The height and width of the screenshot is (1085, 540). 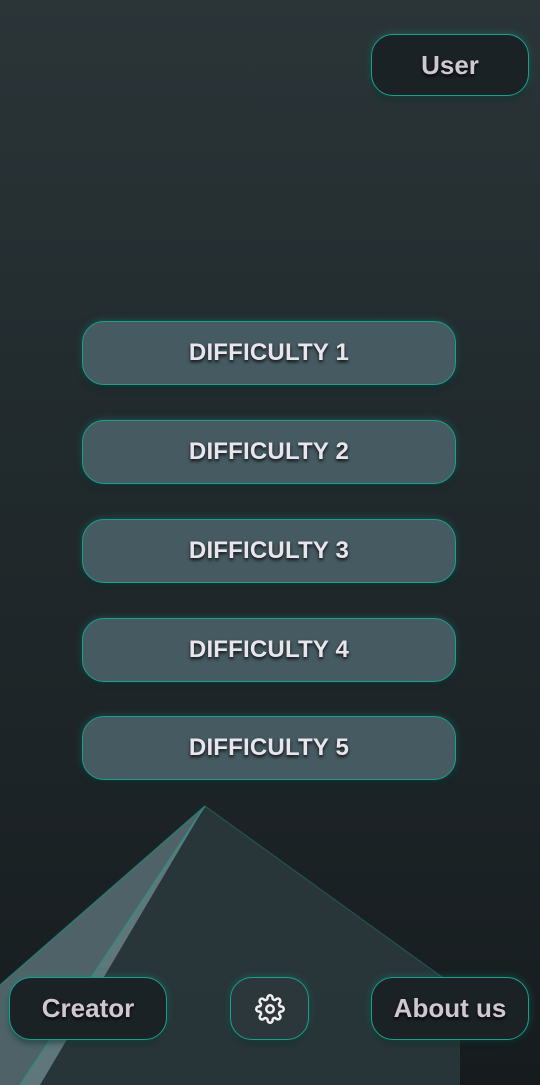 I want to click on difficulty-2-label: DIFFICULTY 2, so click(x=269, y=451).